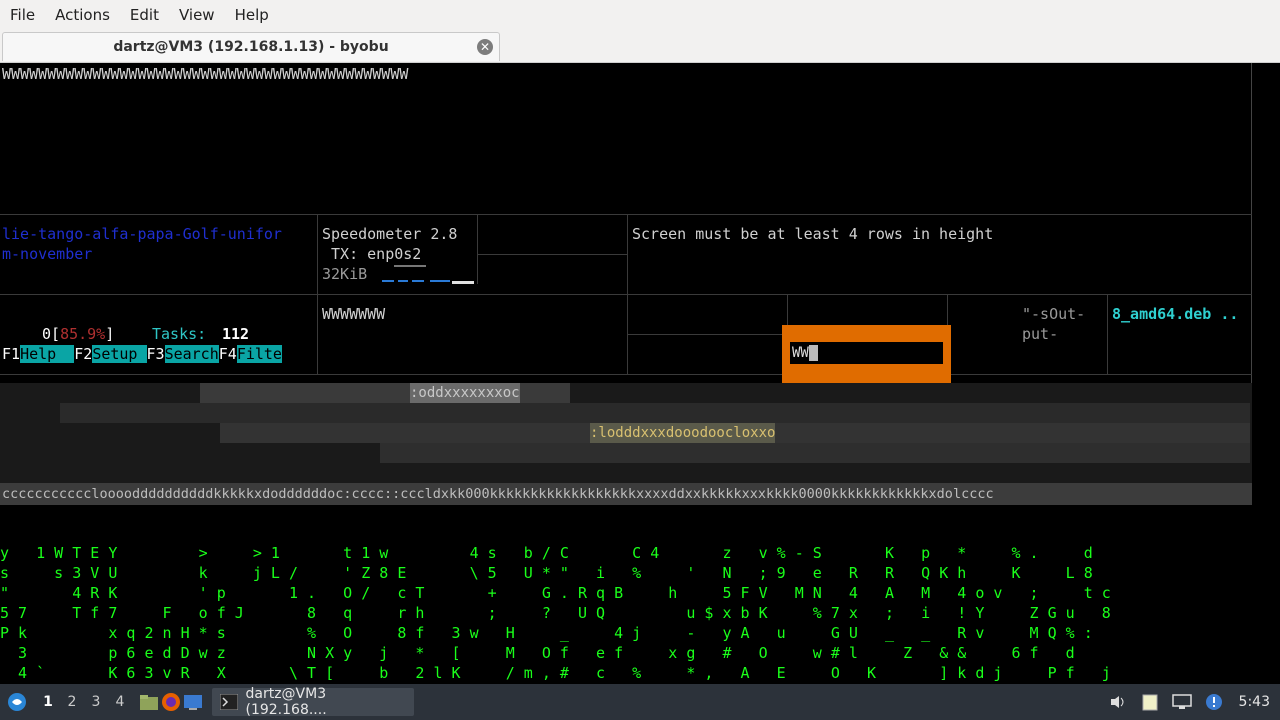 This screenshot has width=1280, height=720. Describe the element at coordinates (485, 47) in the screenshot. I see `close-tab-icon: ✕` at that location.